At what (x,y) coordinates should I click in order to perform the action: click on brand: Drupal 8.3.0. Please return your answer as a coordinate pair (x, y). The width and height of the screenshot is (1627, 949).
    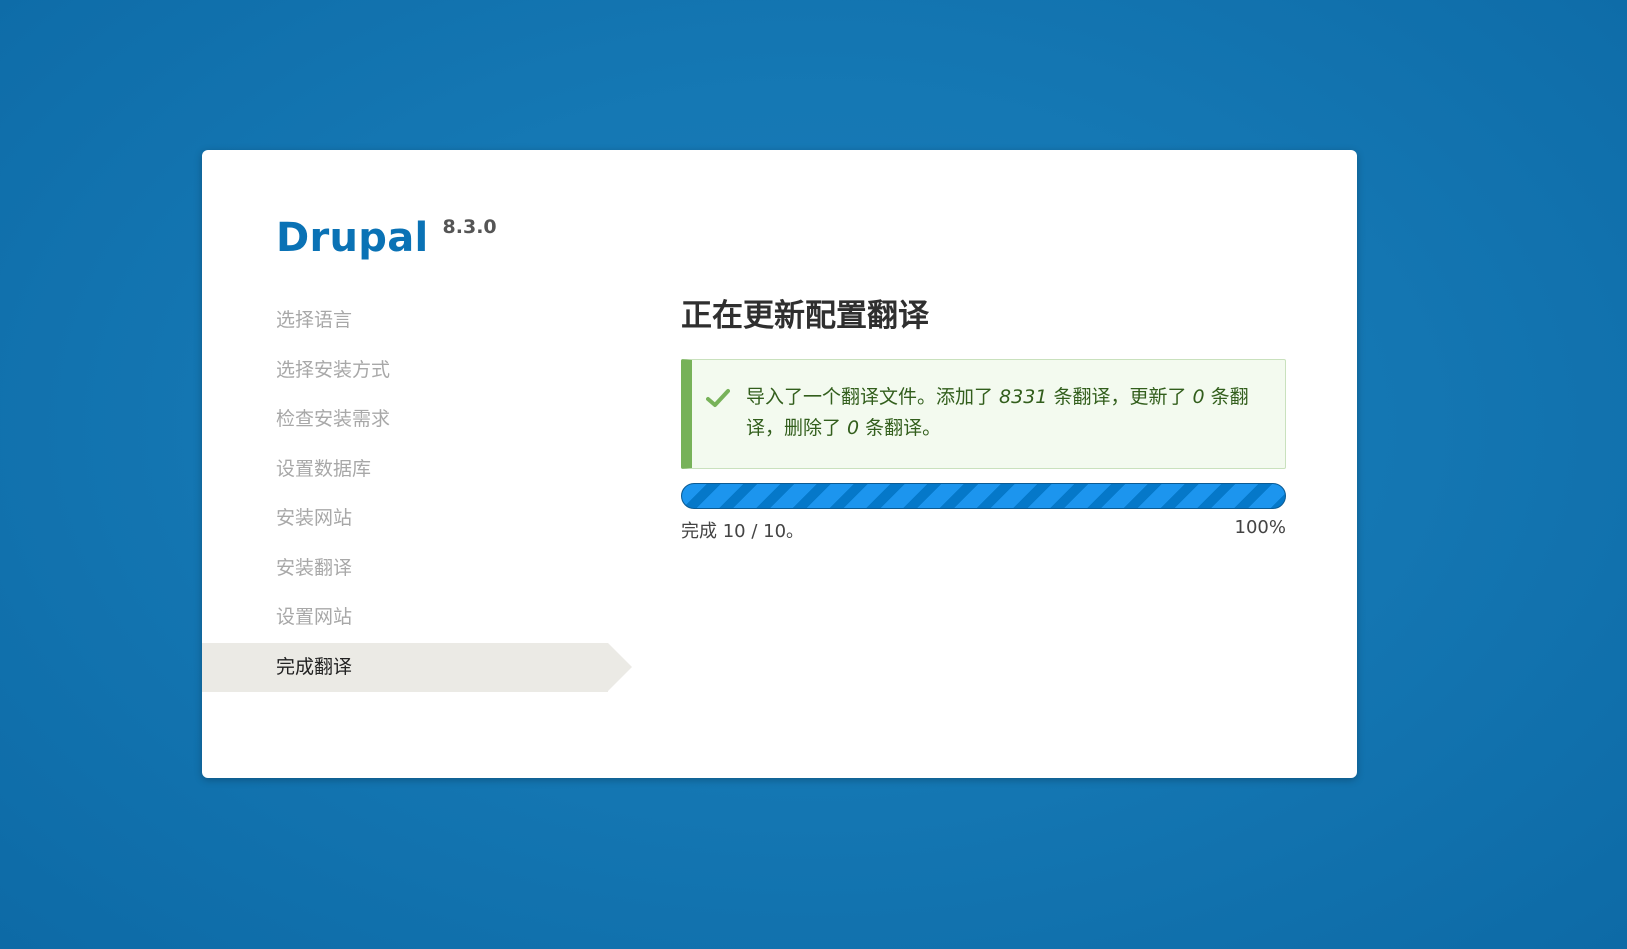
    Looking at the image, I should click on (386, 238).